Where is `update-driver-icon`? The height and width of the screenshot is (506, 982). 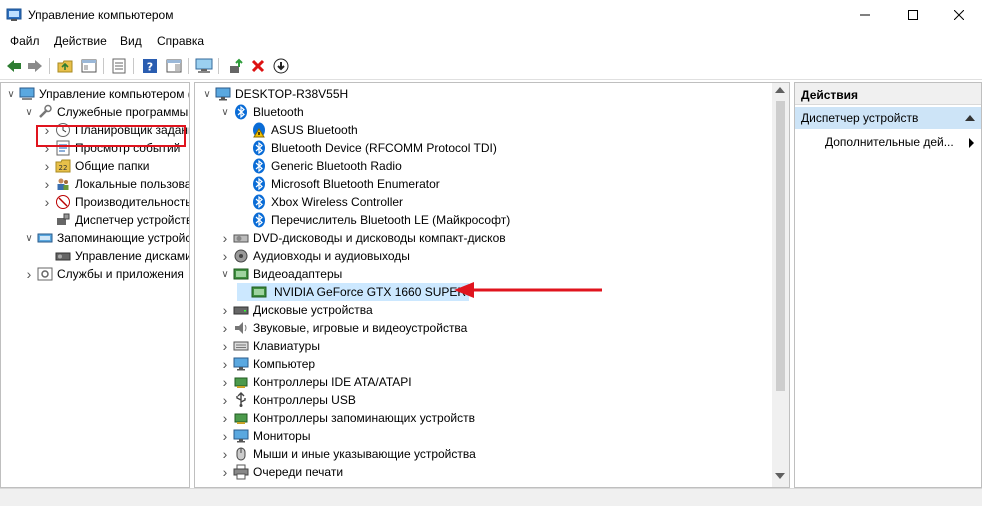
update-driver-icon is located at coordinates (236, 66).